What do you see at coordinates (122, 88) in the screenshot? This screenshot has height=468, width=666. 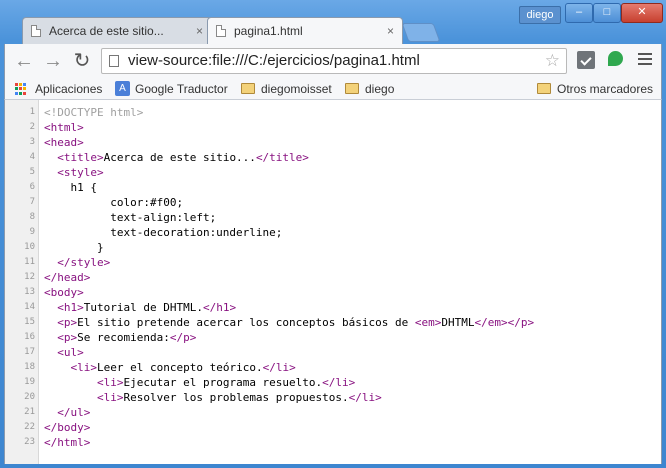 I see `google-translate-icon: A` at bounding box center [122, 88].